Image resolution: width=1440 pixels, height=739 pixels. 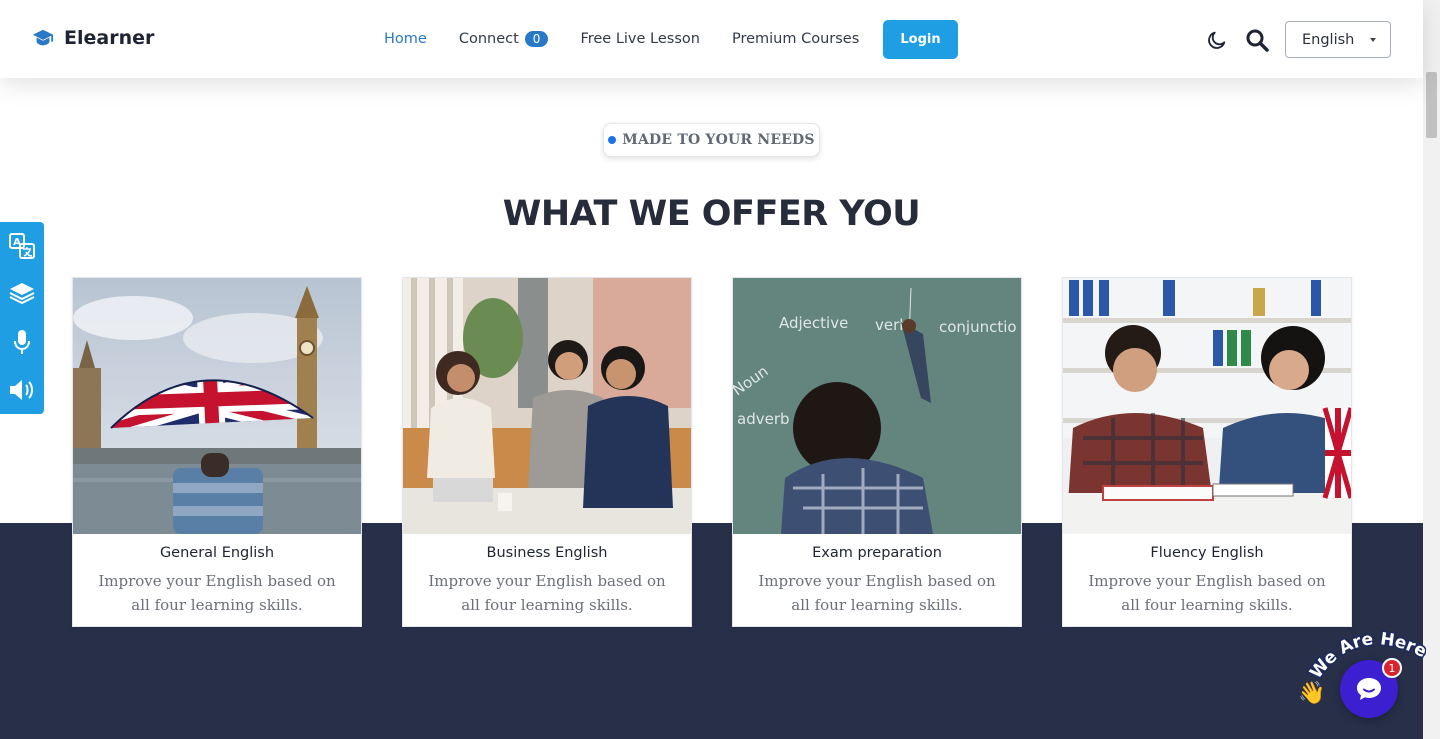 What do you see at coordinates (813, 323) in the screenshot?
I see `chalk-word: Adjective` at bounding box center [813, 323].